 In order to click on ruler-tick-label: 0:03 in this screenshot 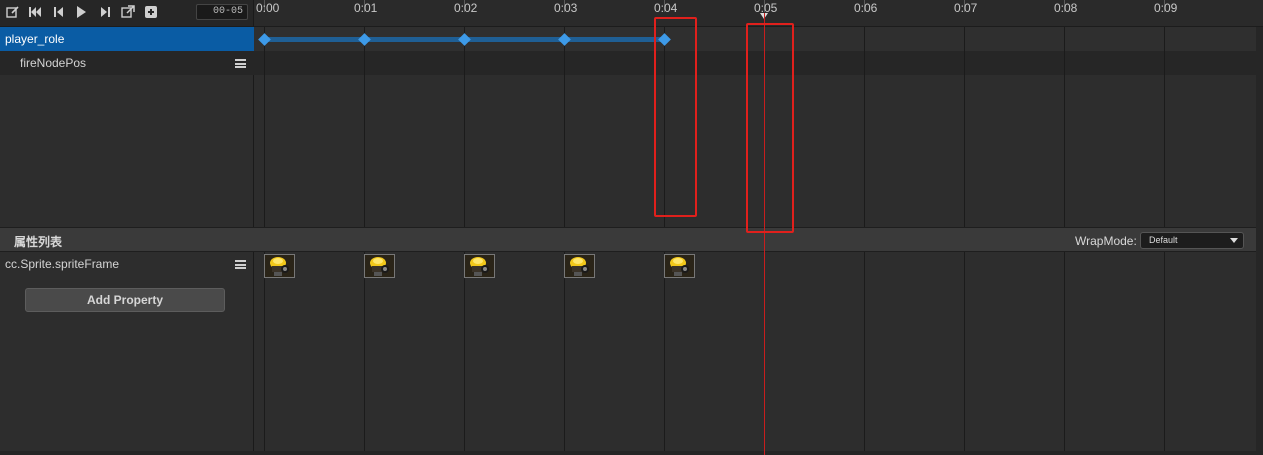, I will do `click(566, 8)`.